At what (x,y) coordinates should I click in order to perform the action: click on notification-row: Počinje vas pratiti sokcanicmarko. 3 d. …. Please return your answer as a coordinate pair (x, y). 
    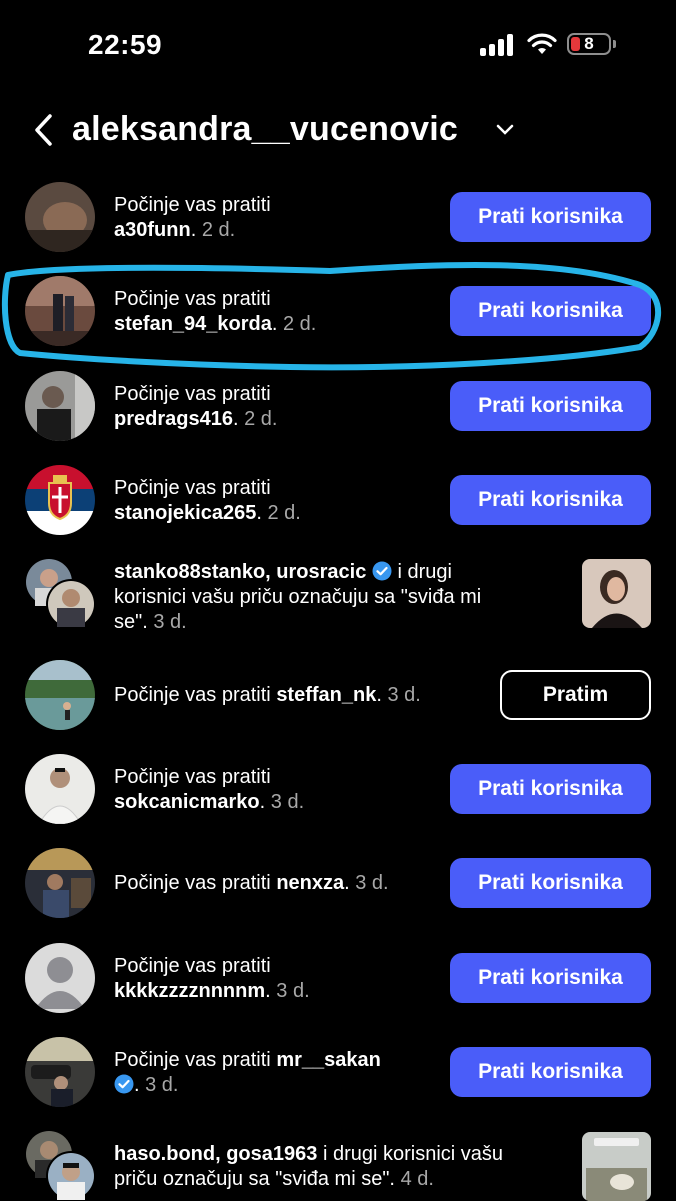
    Looking at the image, I should click on (338, 789).